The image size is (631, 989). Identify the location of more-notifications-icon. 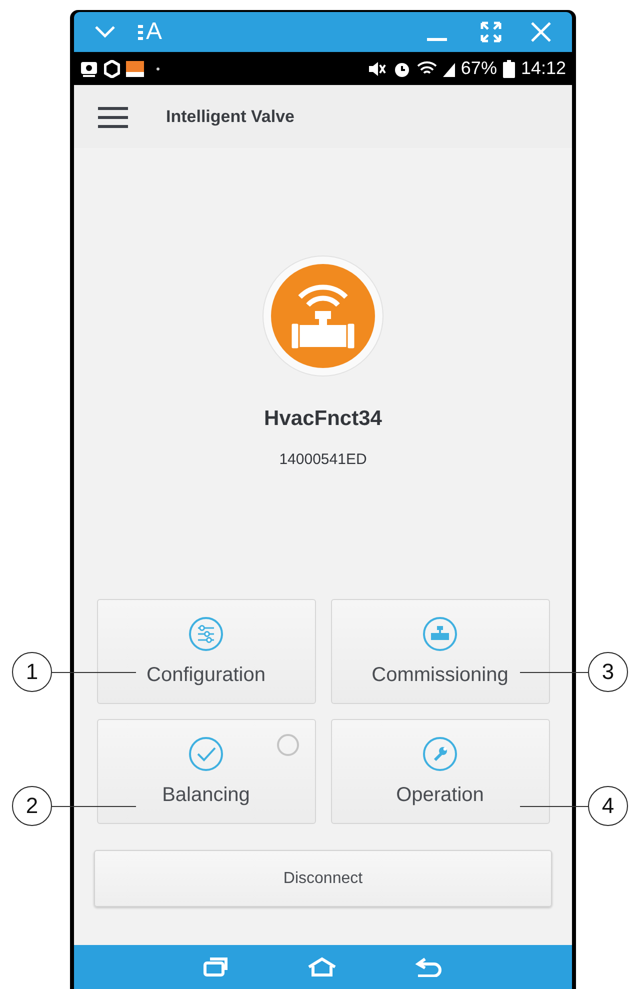
(158, 68).